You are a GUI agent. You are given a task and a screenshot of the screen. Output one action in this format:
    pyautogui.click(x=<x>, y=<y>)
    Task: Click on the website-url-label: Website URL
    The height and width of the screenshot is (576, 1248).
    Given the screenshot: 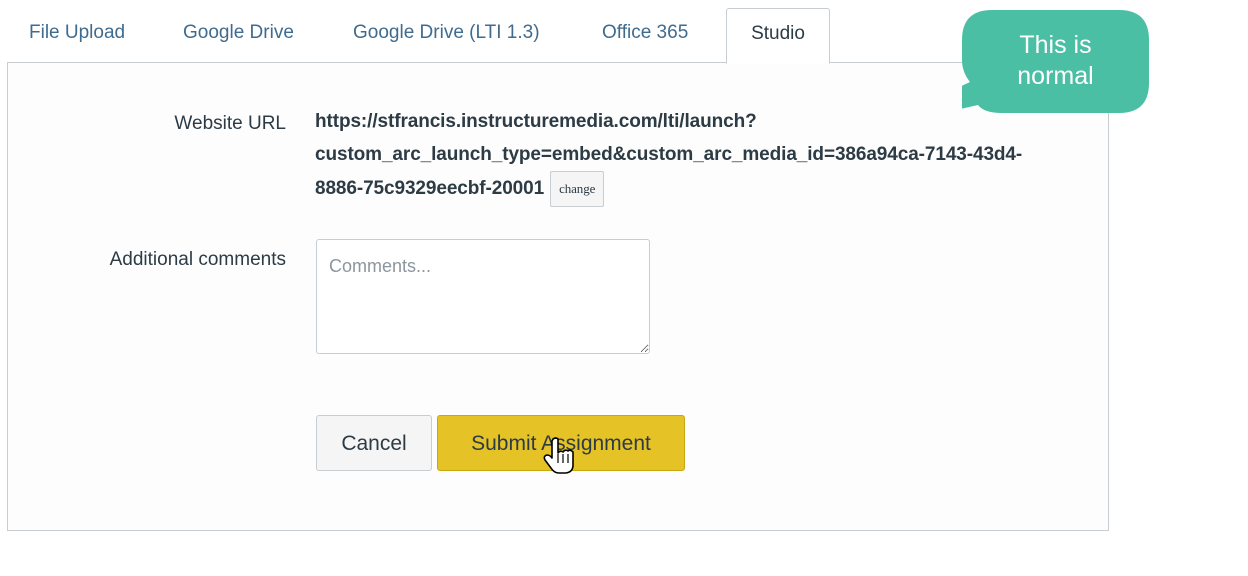 What is the action you would take?
    pyautogui.click(x=230, y=123)
    